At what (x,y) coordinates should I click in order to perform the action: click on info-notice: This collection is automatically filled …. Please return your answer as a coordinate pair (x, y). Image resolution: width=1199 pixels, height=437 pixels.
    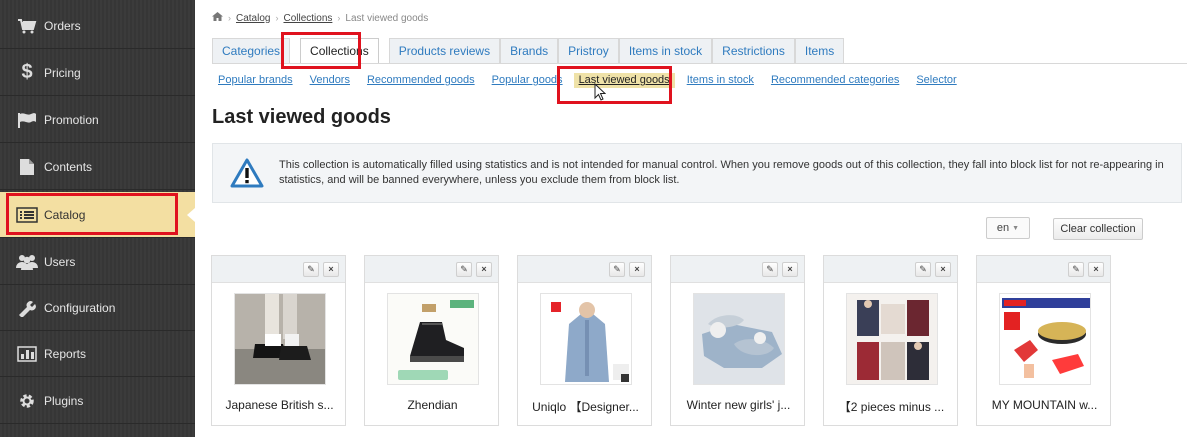
    Looking at the image, I should click on (697, 173).